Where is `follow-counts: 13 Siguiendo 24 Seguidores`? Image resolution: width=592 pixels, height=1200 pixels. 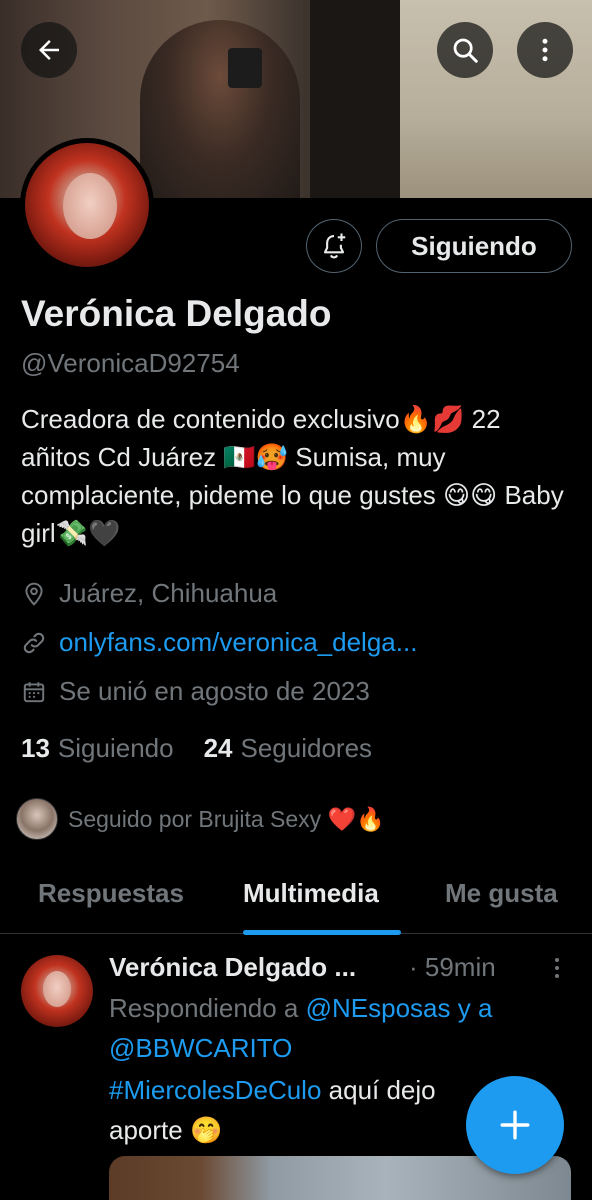 follow-counts: 13 Siguiendo 24 Seguidores is located at coordinates (211, 748).